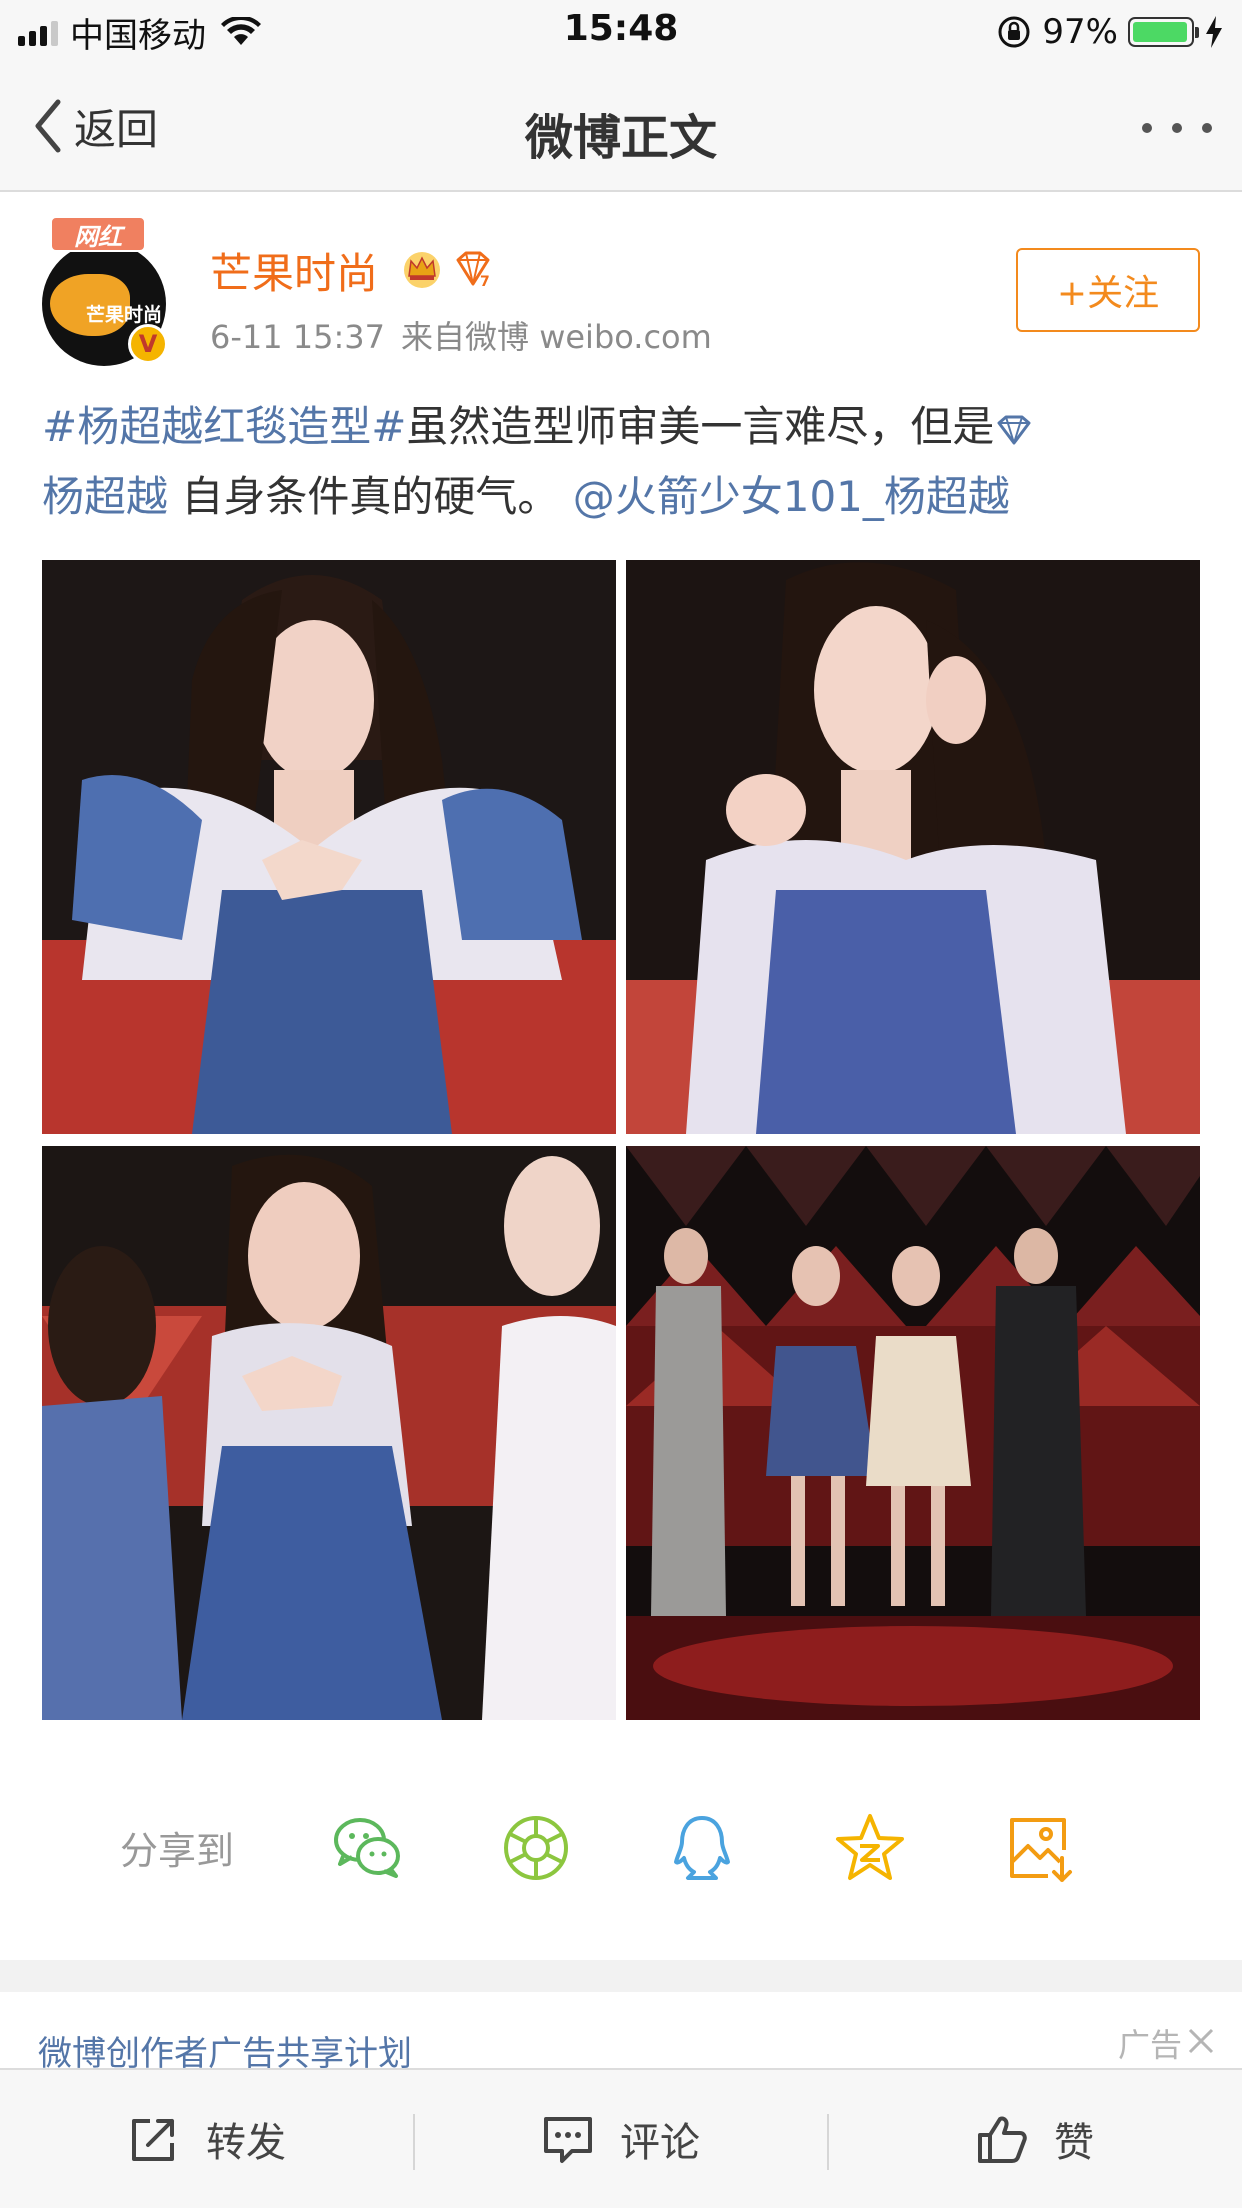  What do you see at coordinates (1074, 2143) in the screenshot?
I see `like-label: 赞` at bounding box center [1074, 2143].